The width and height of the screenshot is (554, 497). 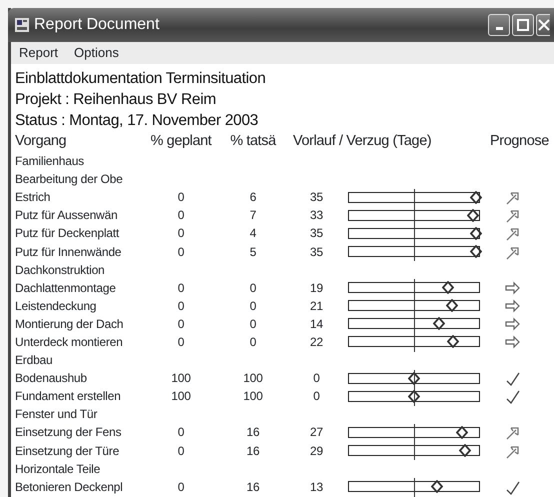 I want to click on menu-item: Report, so click(x=38, y=53).